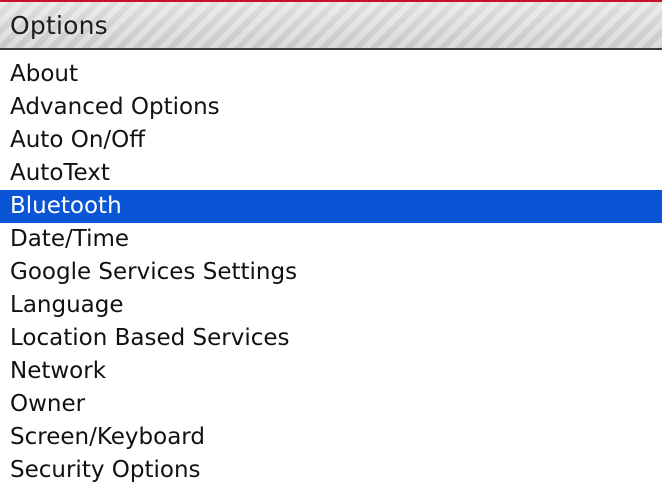  I want to click on option-item-about: About, so click(331, 74).